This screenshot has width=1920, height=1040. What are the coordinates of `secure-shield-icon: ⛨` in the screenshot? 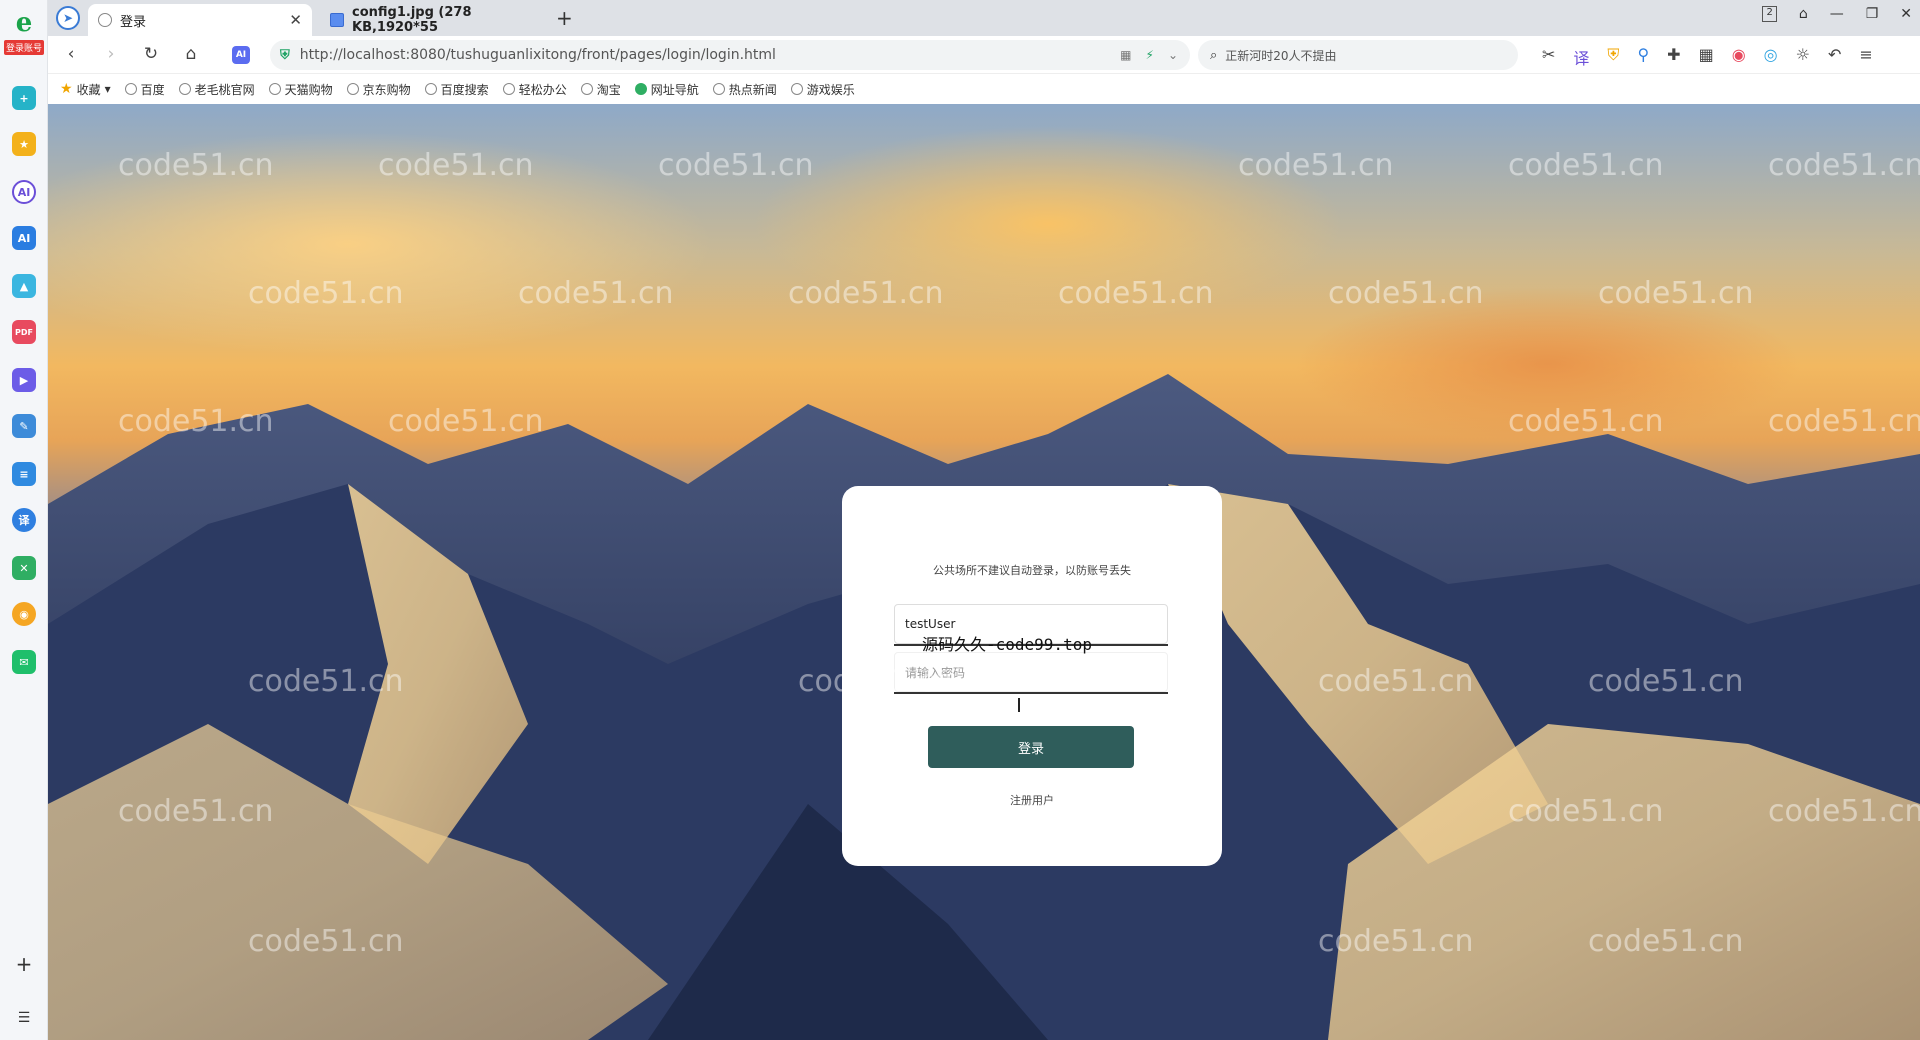 It's located at (285, 55).